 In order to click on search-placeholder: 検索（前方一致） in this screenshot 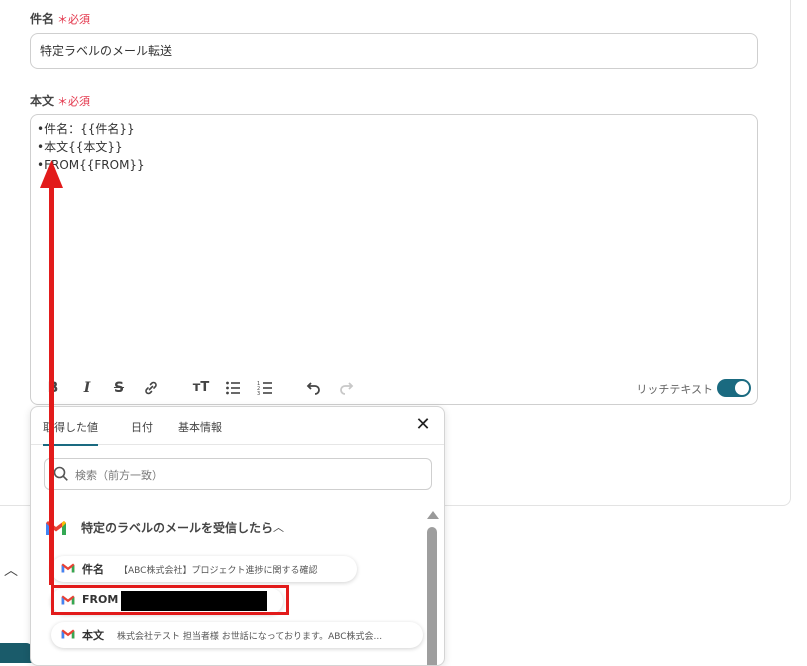, I will do `click(119, 475)`.